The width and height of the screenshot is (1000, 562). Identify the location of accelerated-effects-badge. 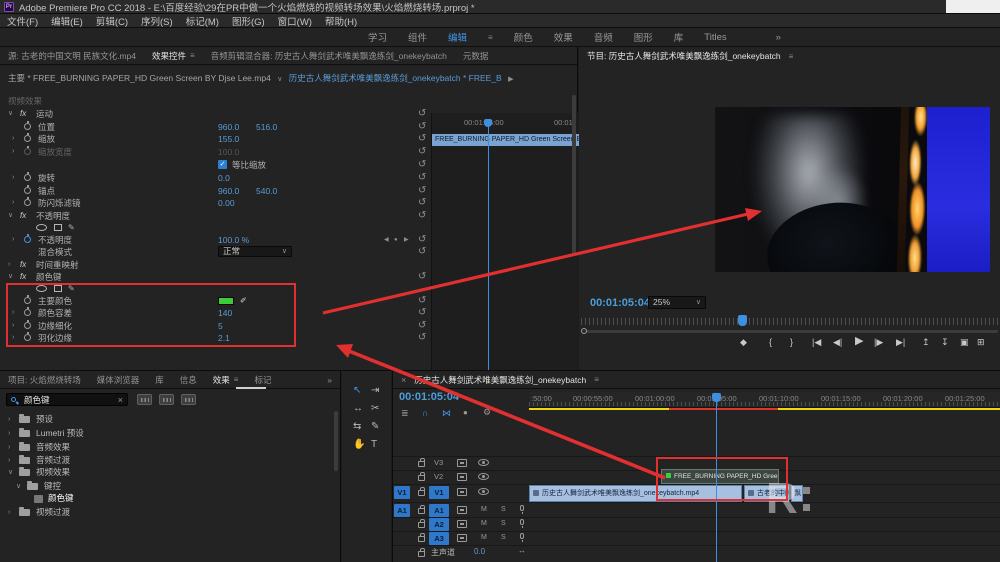
(144, 399).